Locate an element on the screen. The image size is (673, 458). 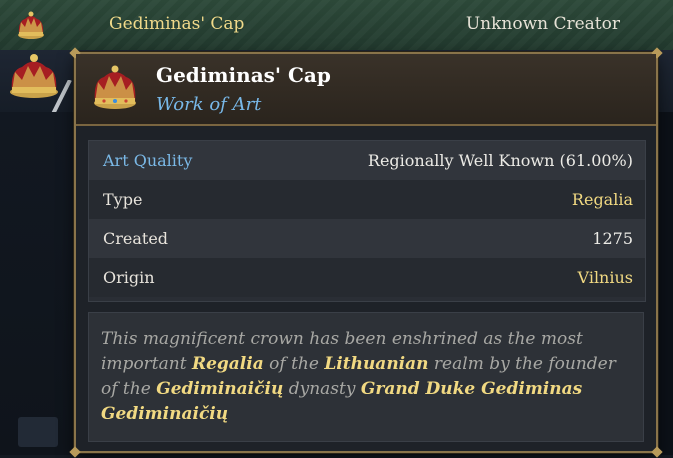
stat-value: Regionally Well Known (61.00%) is located at coordinates (500, 160).